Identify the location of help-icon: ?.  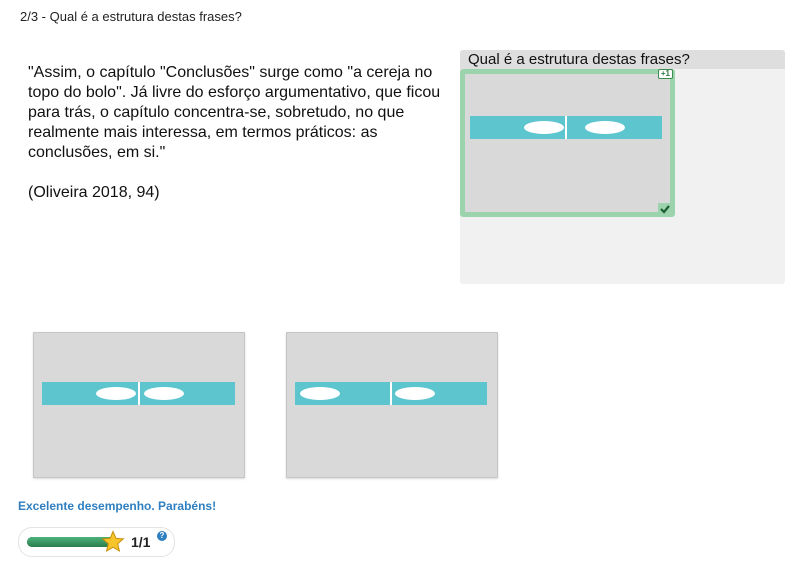
(162, 536).